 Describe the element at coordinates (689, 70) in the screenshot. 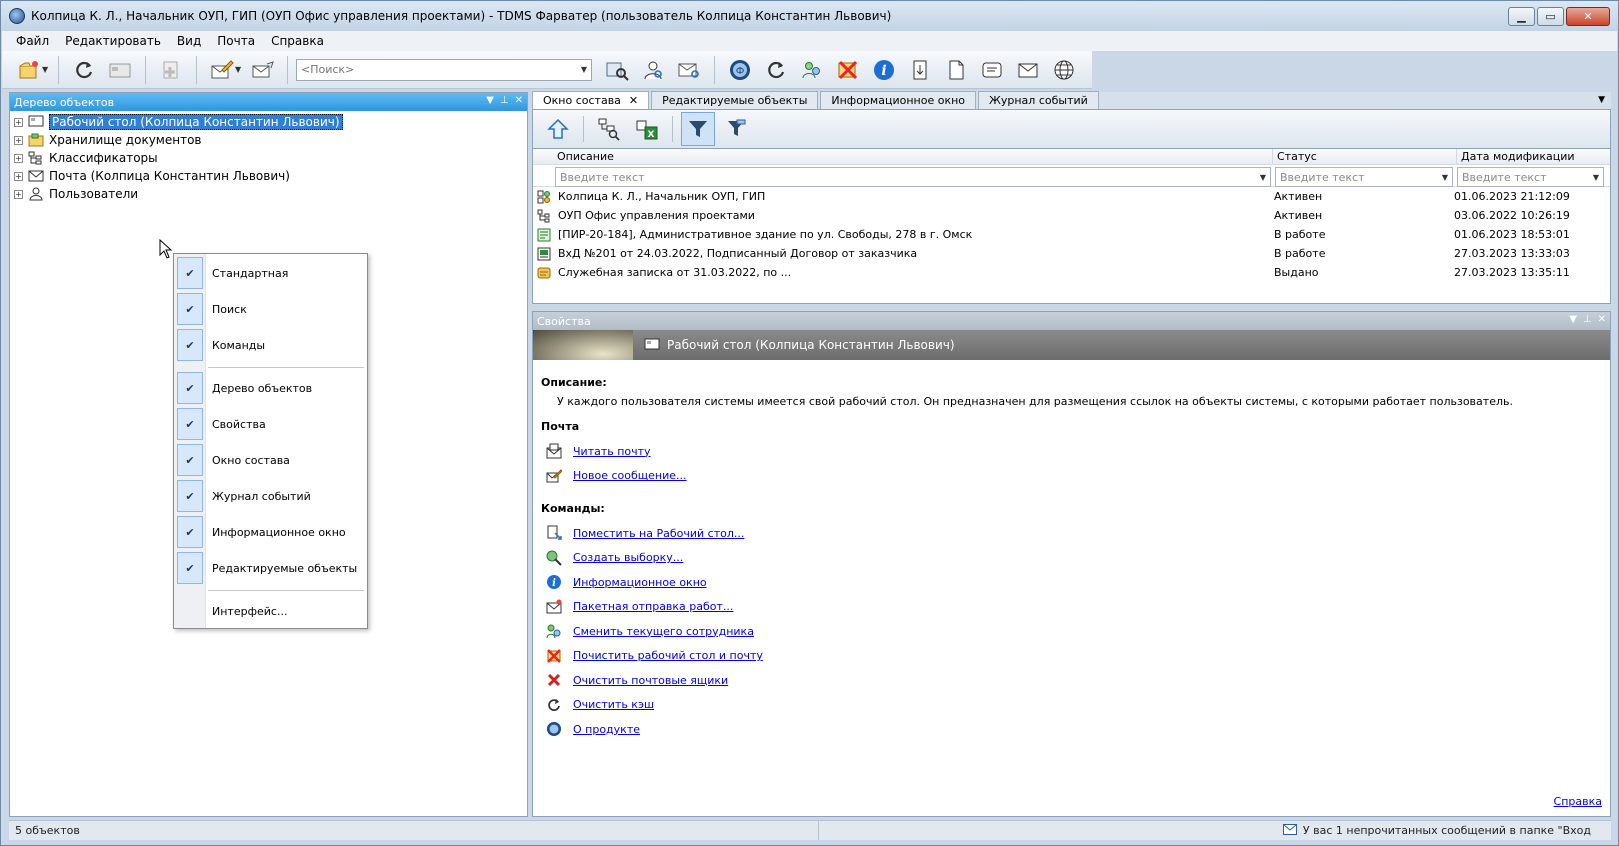

I see `search-mail-button` at that location.